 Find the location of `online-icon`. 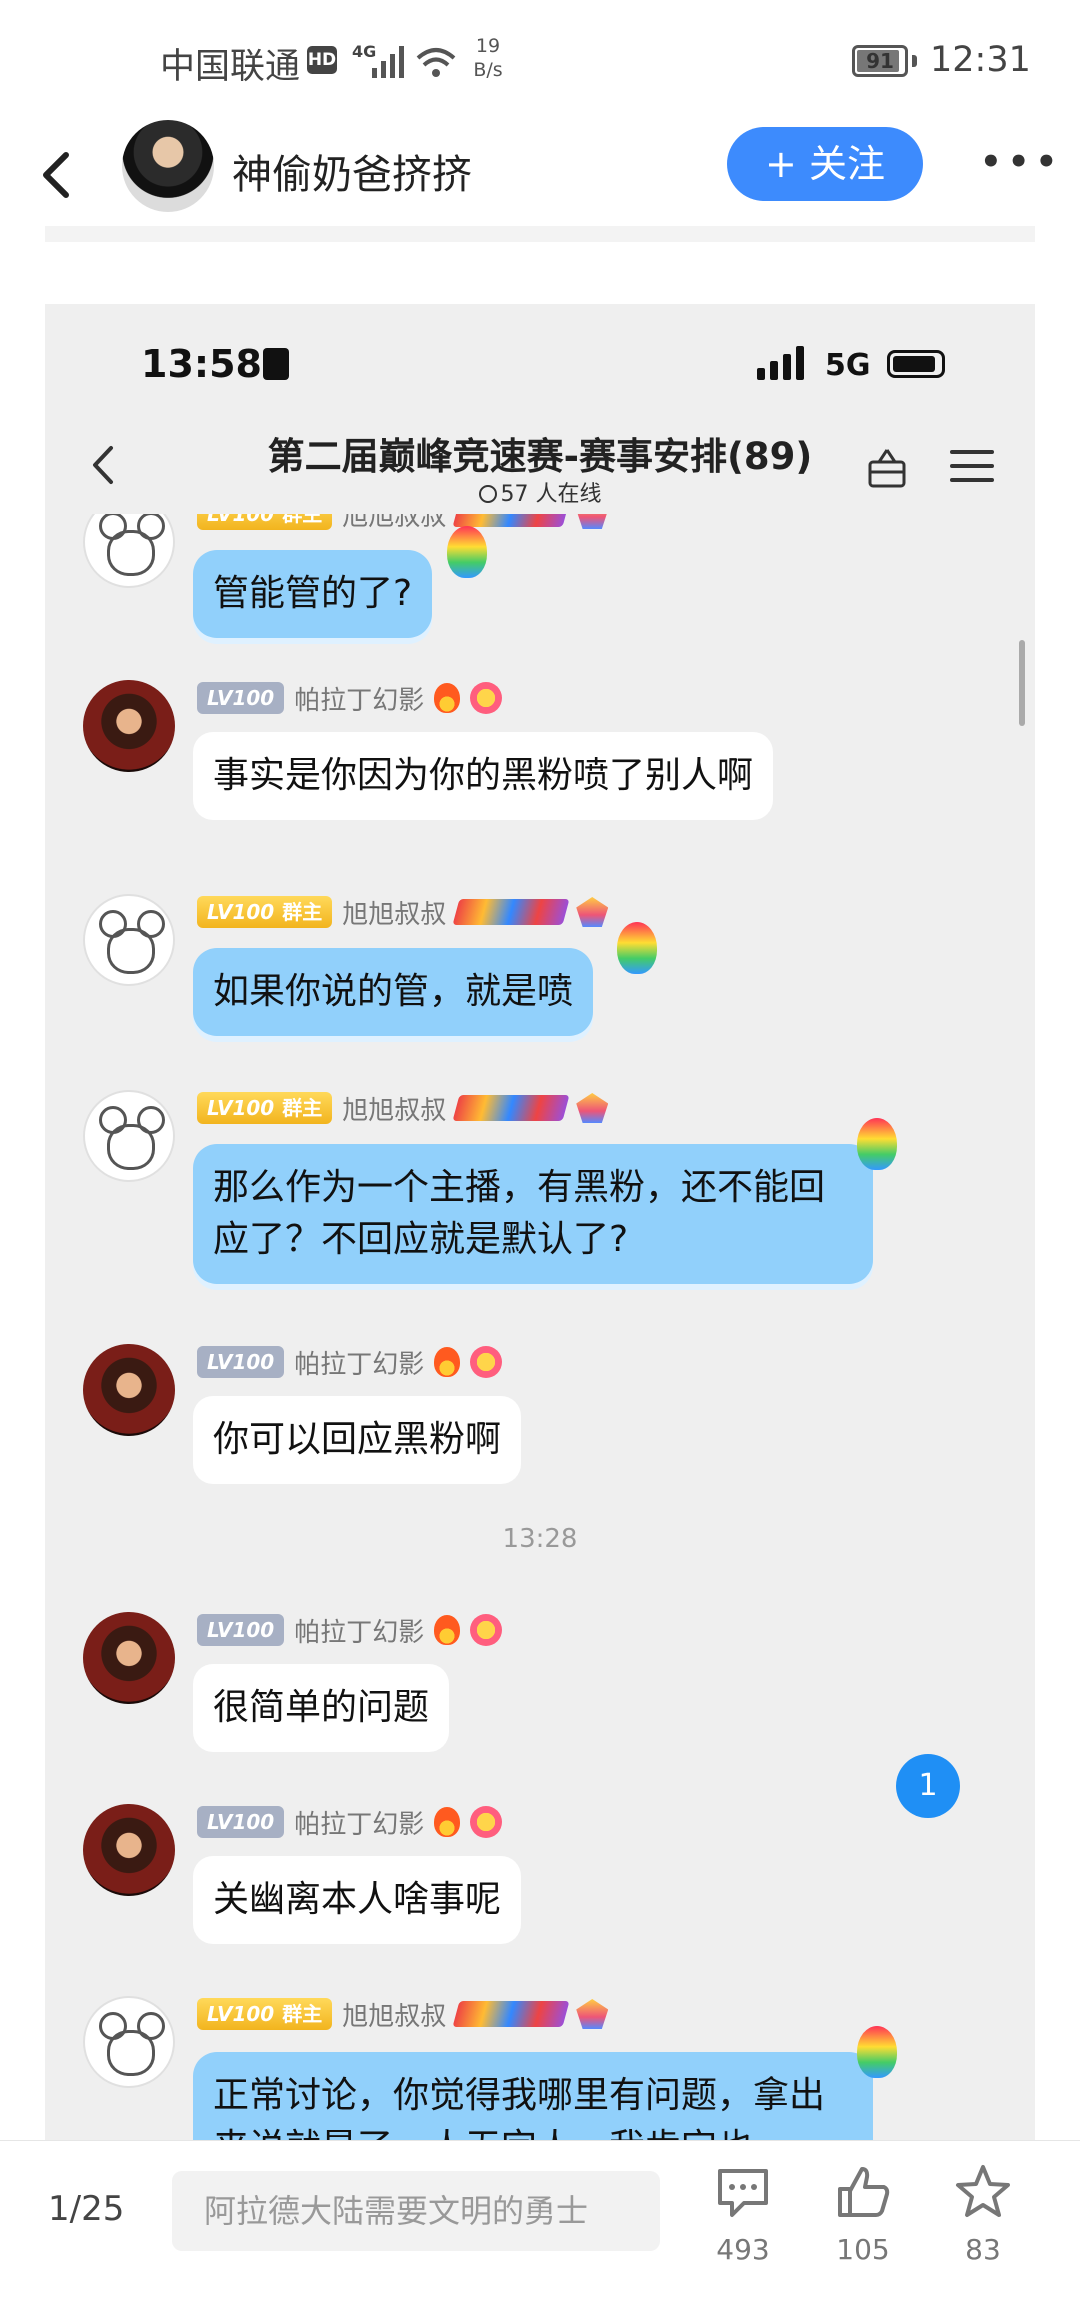

online-icon is located at coordinates (487, 494).